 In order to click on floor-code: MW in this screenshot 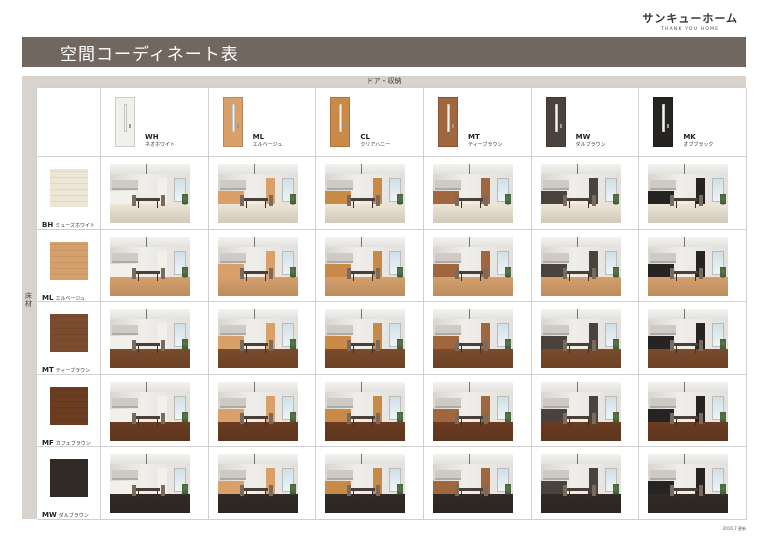, I will do `click(49, 515)`.